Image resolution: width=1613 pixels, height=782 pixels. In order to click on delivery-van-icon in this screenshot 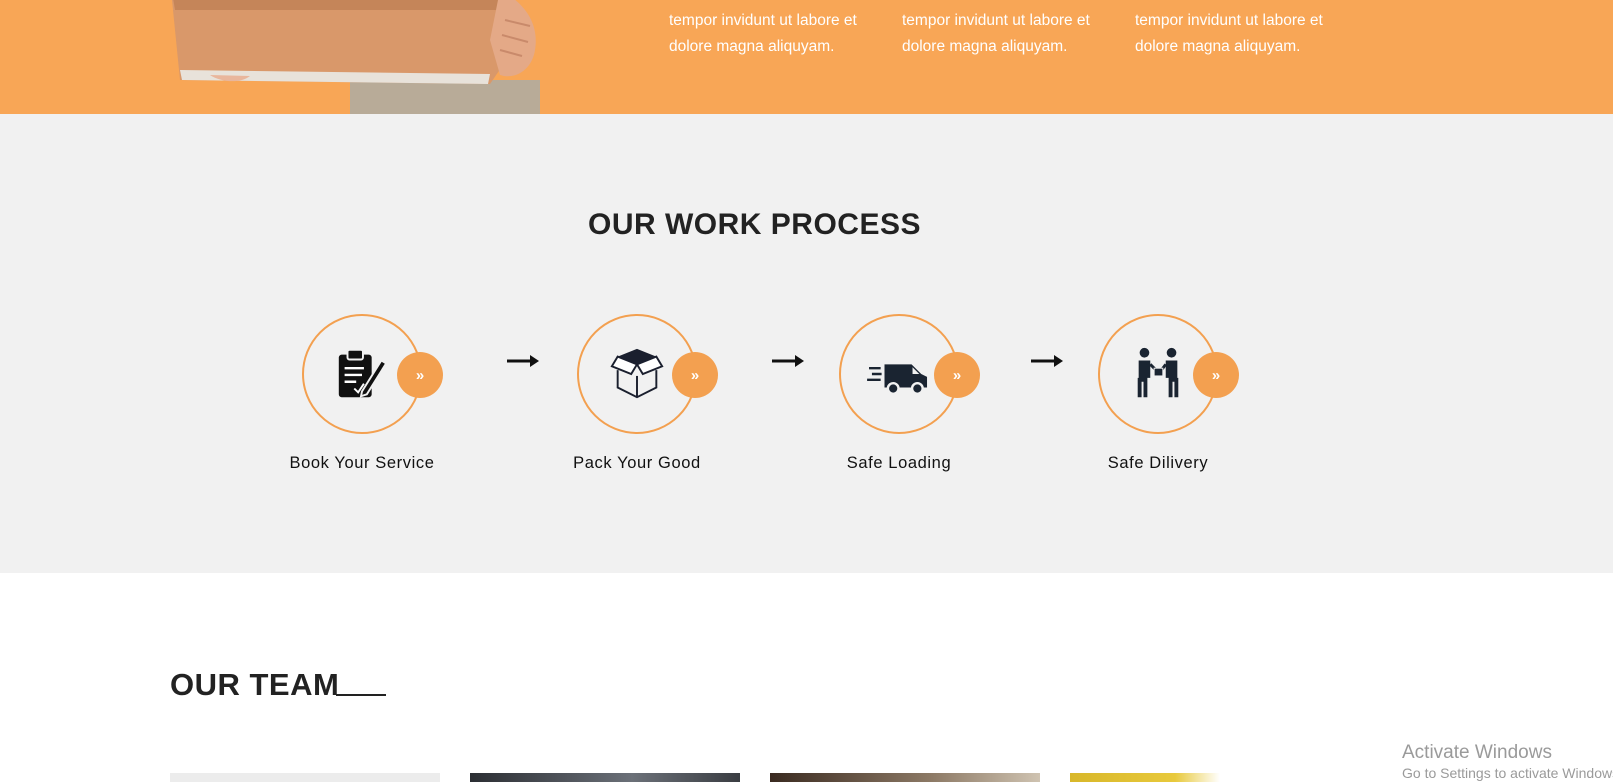, I will do `click(897, 380)`.